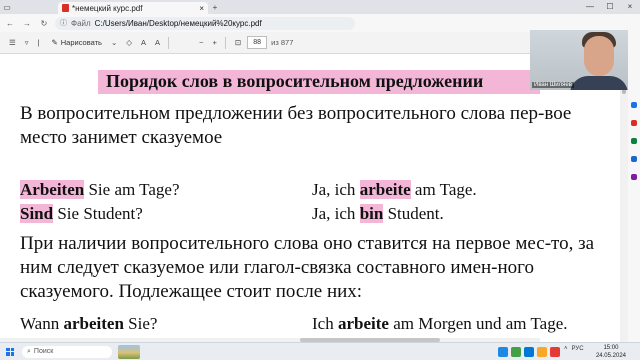 This screenshot has width=640, height=360. Describe the element at coordinates (29, 351) in the screenshot. I see `search-icon: ⌕` at that location.